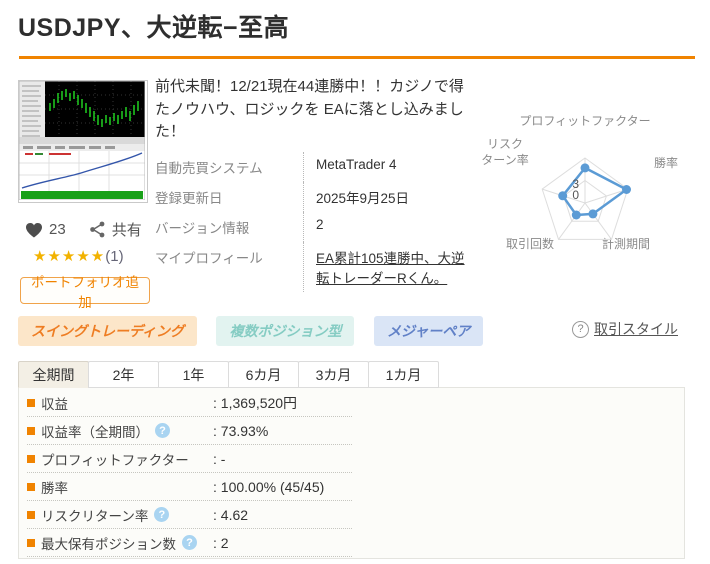 This screenshot has height=564, width=710. Describe the element at coordinates (189, 459) in the screenshot. I see `stat-row-profit-factor: プロフィットファクター : -` at that location.